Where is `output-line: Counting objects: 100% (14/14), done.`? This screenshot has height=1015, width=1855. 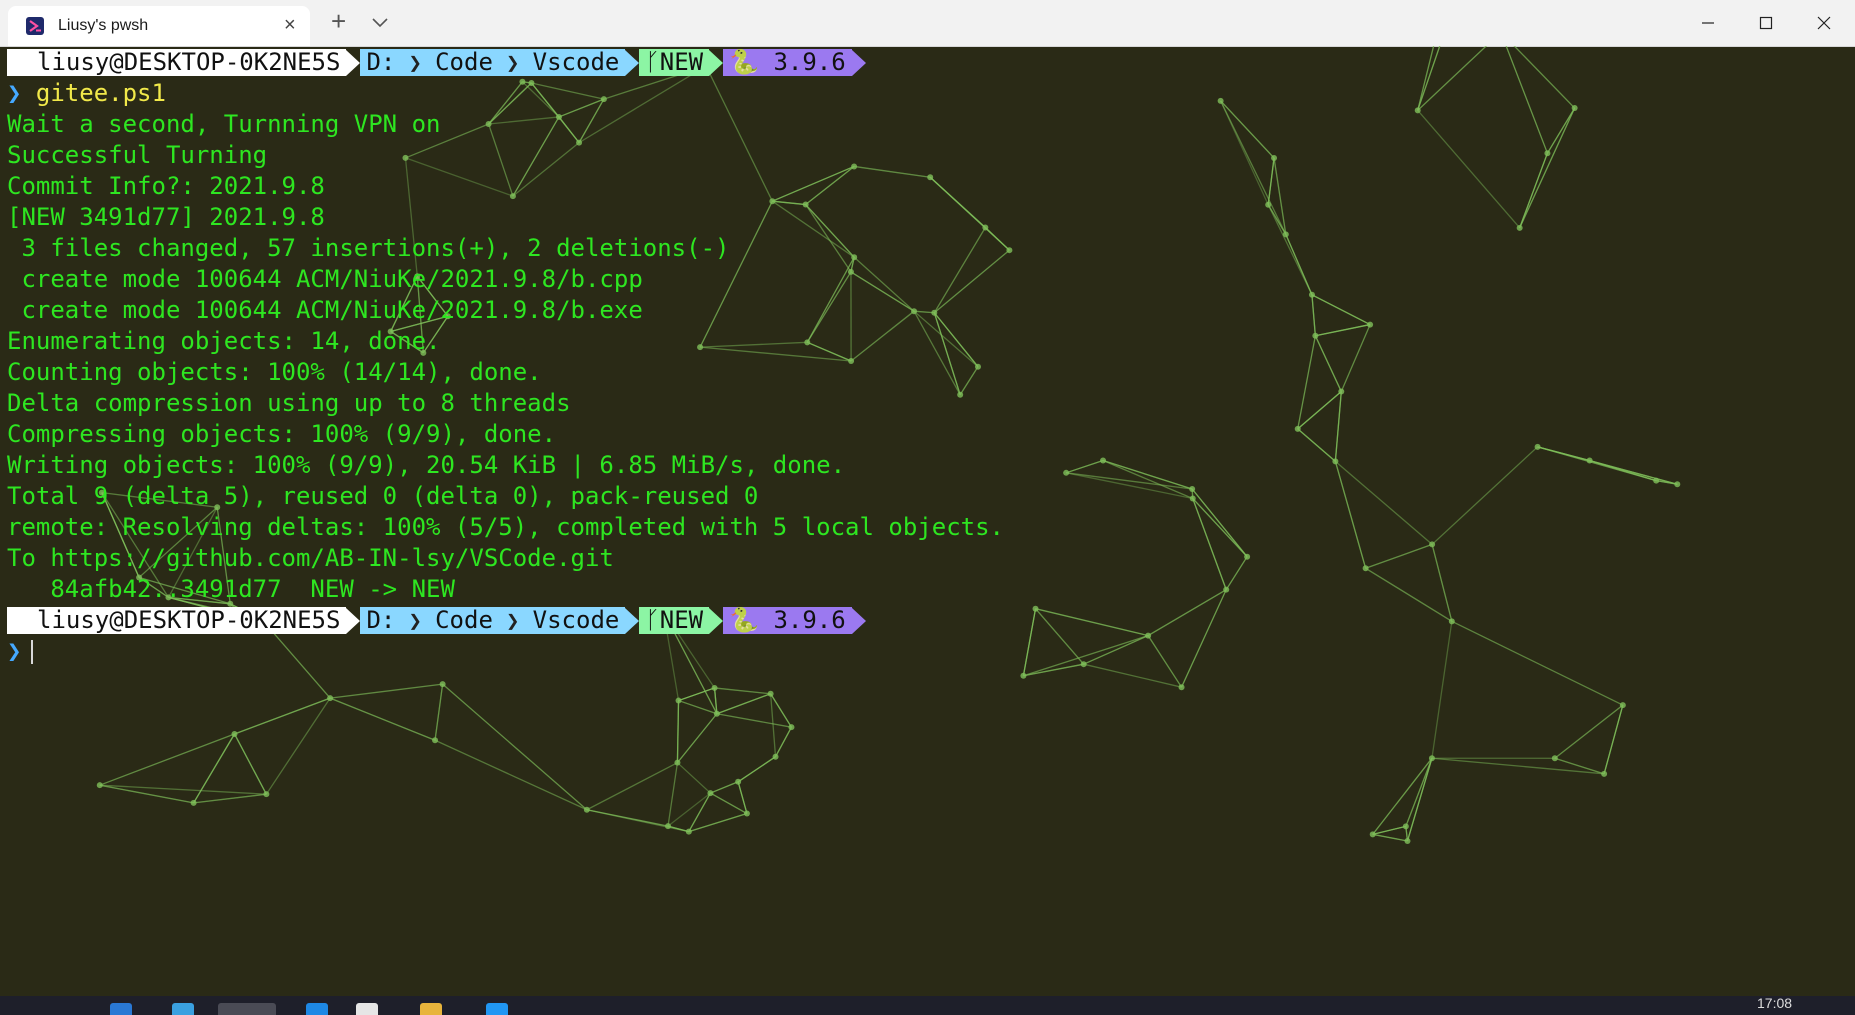 output-line: Counting objects: 100% (14/14), done. is located at coordinates (274, 372).